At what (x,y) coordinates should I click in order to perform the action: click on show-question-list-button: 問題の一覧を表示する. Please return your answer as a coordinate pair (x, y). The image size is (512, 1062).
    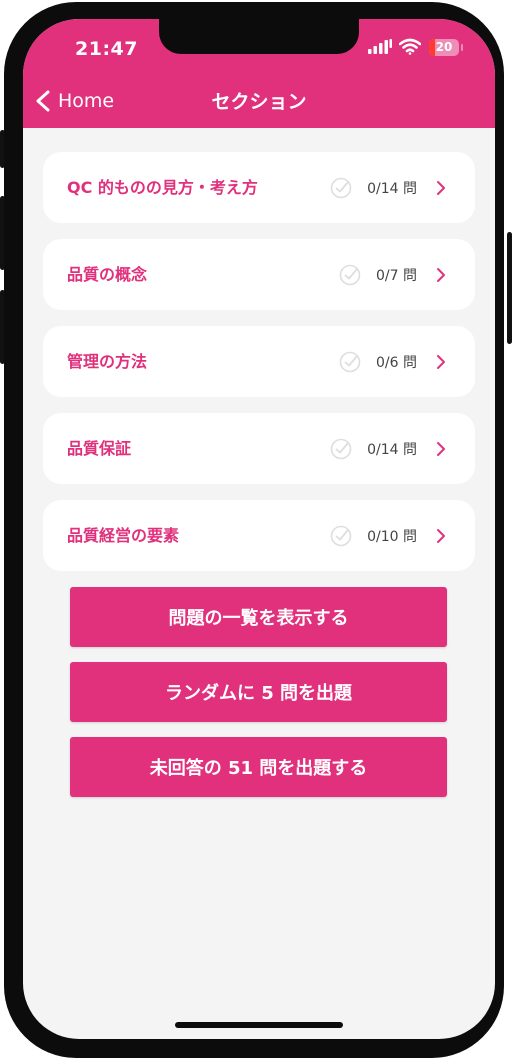
    Looking at the image, I should click on (258, 617).